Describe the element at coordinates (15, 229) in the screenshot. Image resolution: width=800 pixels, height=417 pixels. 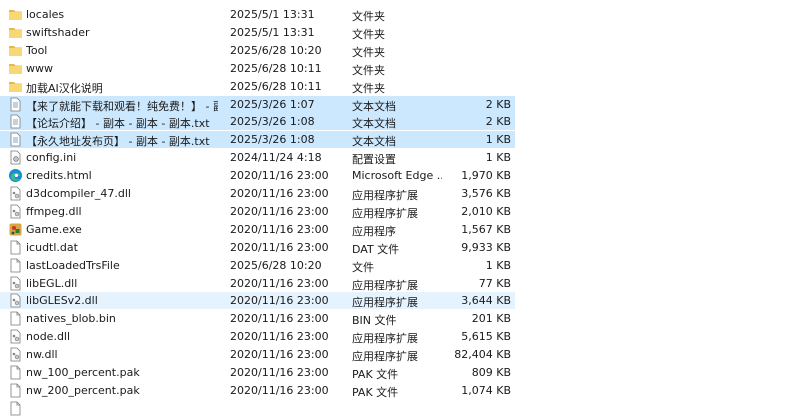
I see `game-exe-icon` at that location.